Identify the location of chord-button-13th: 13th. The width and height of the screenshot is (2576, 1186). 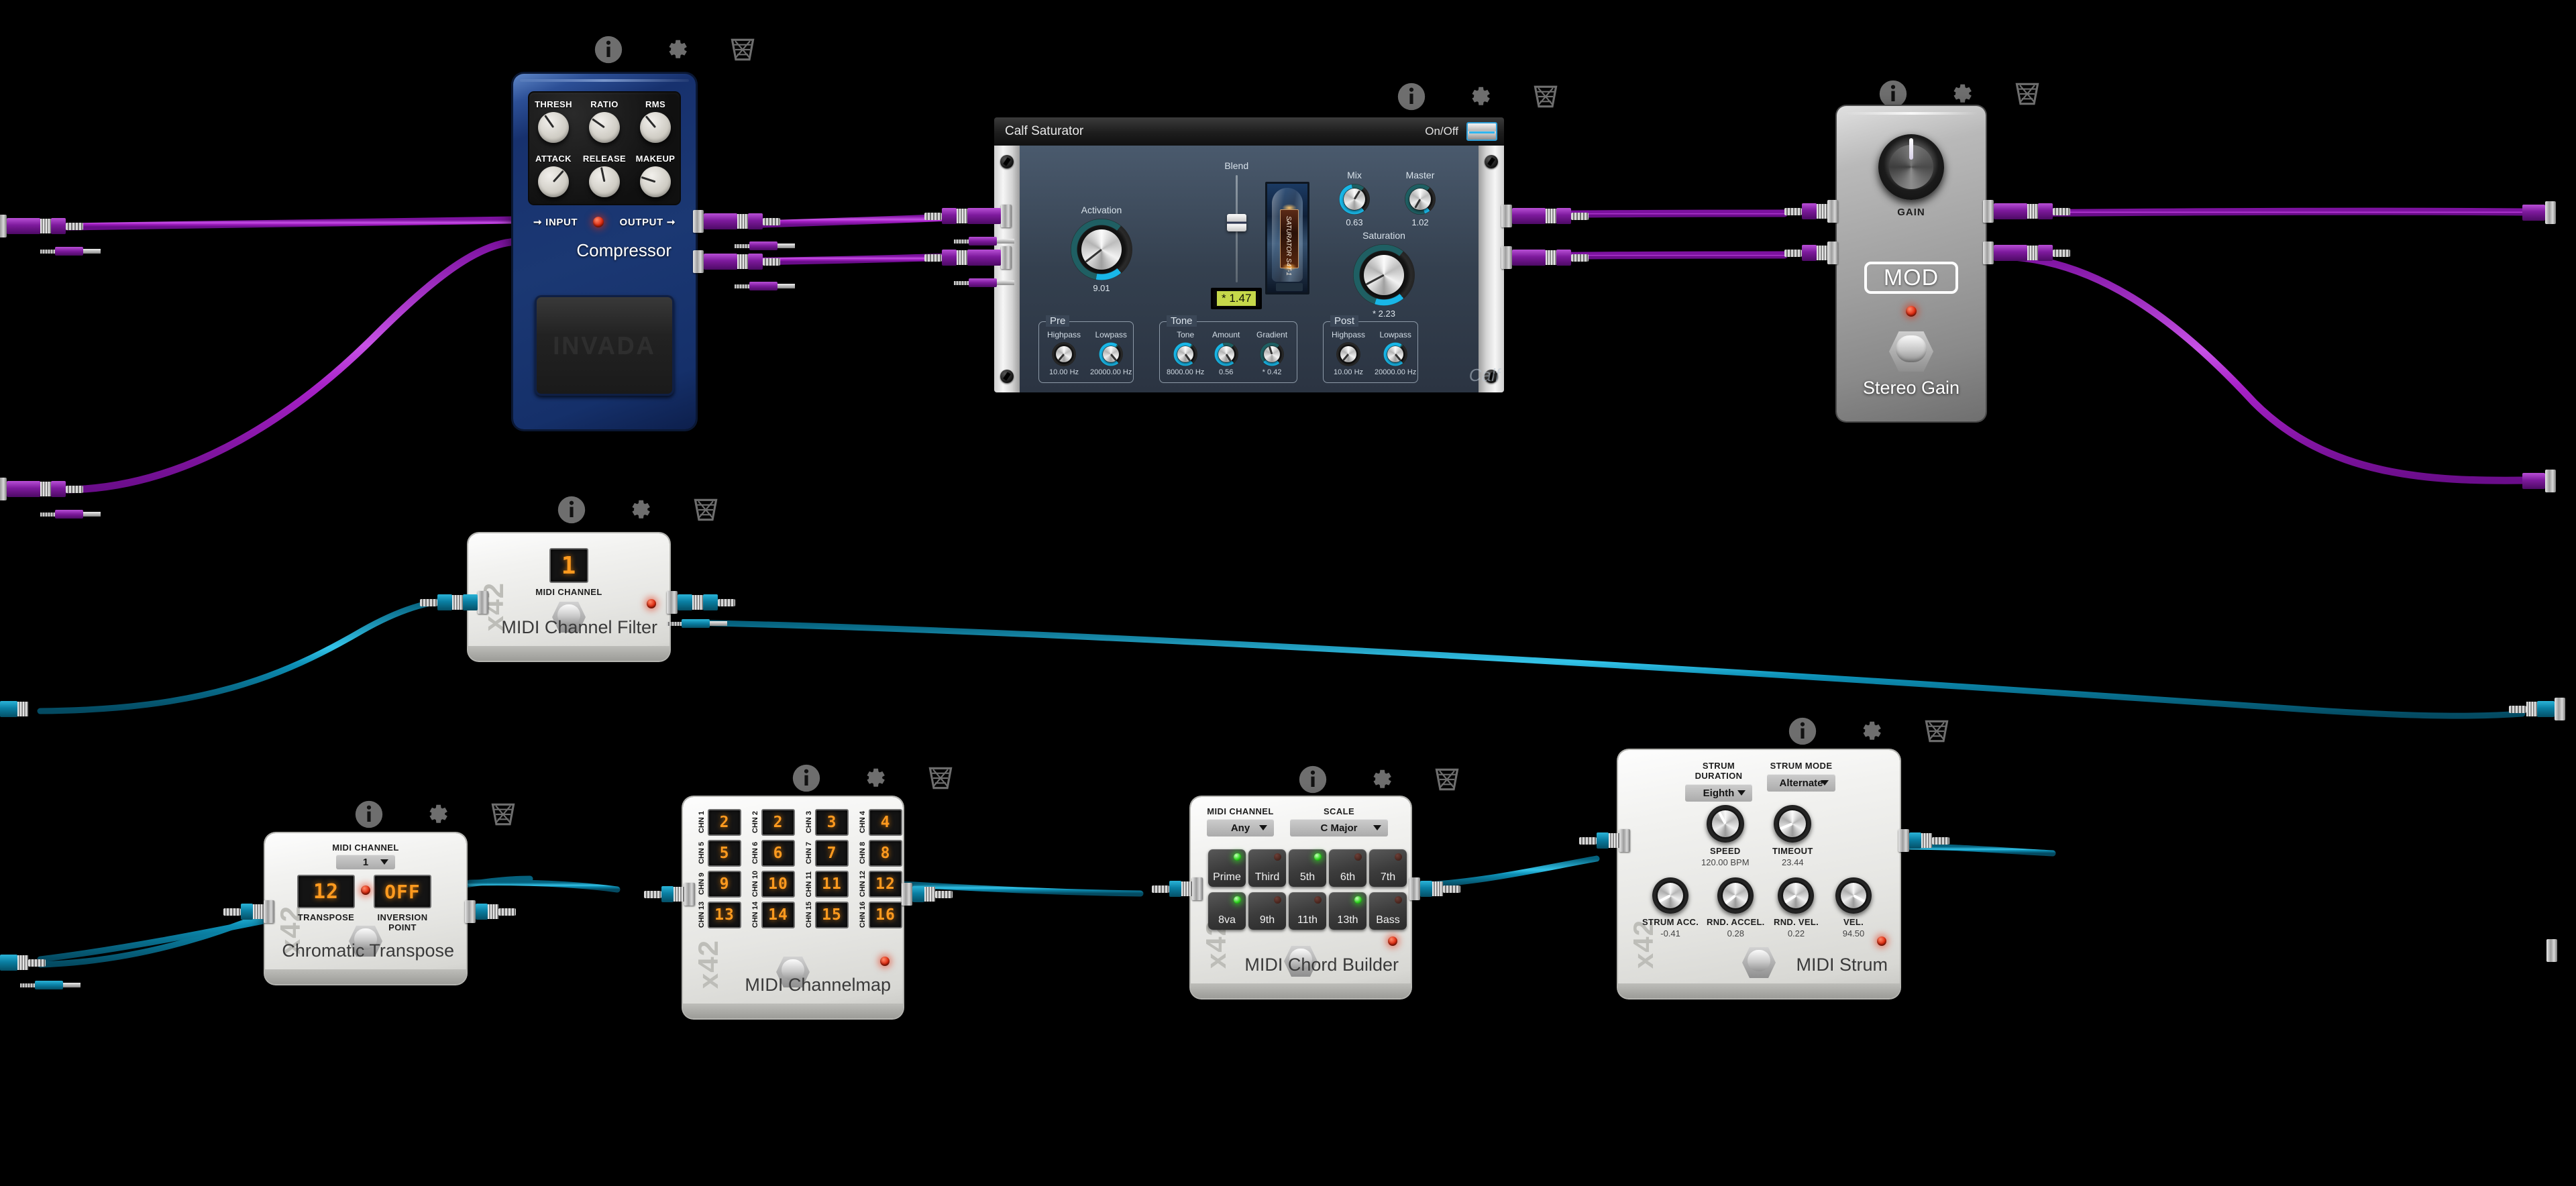
(1347, 911).